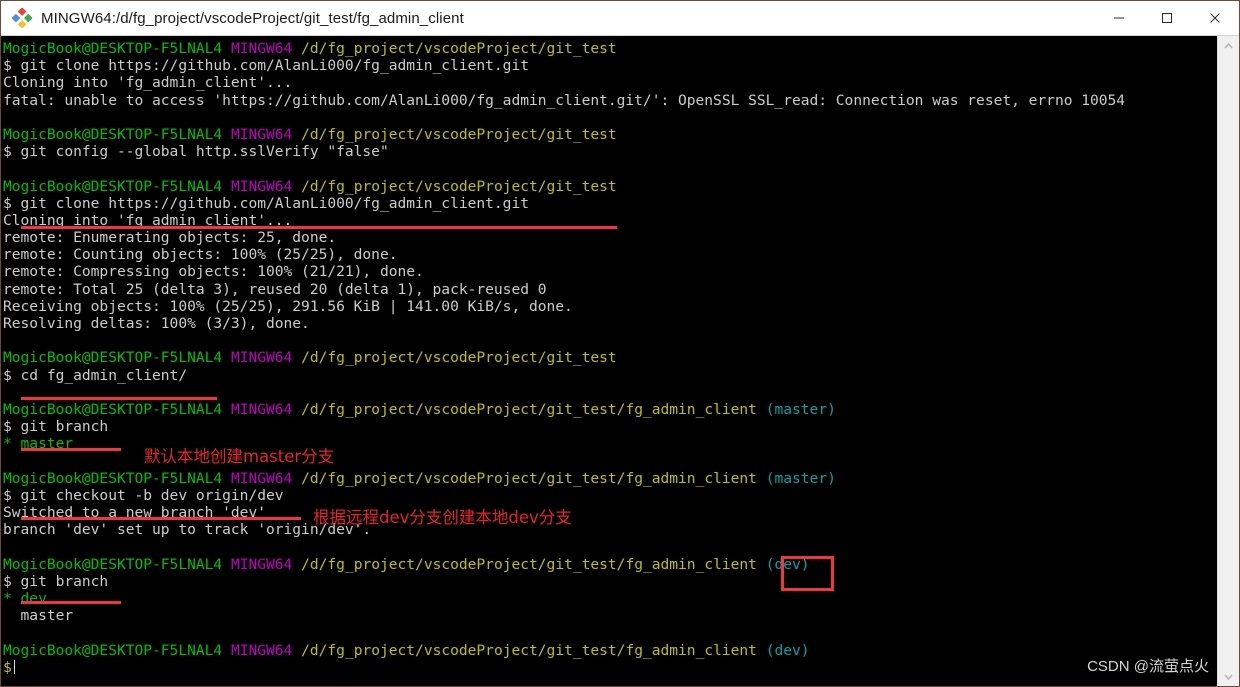 The height and width of the screenshot is (687, 1240). Describe the element at coordinates (14, 666) in the screenshot. I see `text-cursor` at that location.